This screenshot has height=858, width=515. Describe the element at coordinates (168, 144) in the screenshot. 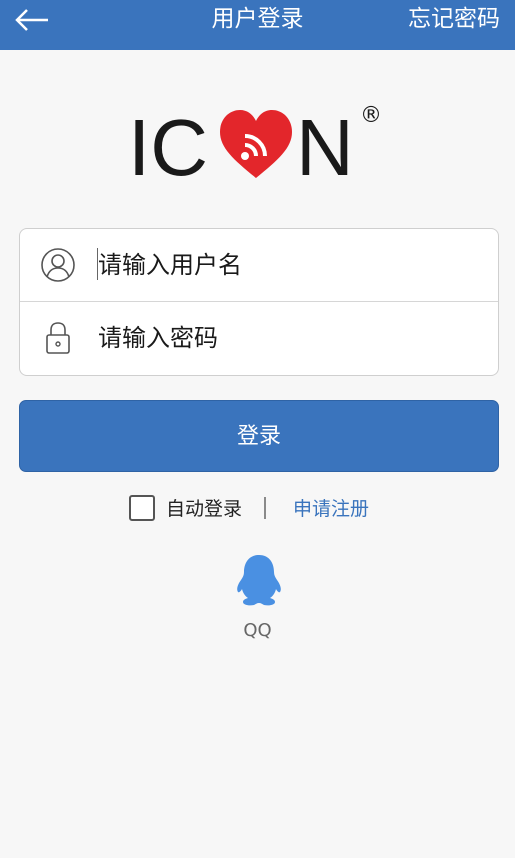

I see `logo-text-left: IC` at that location.